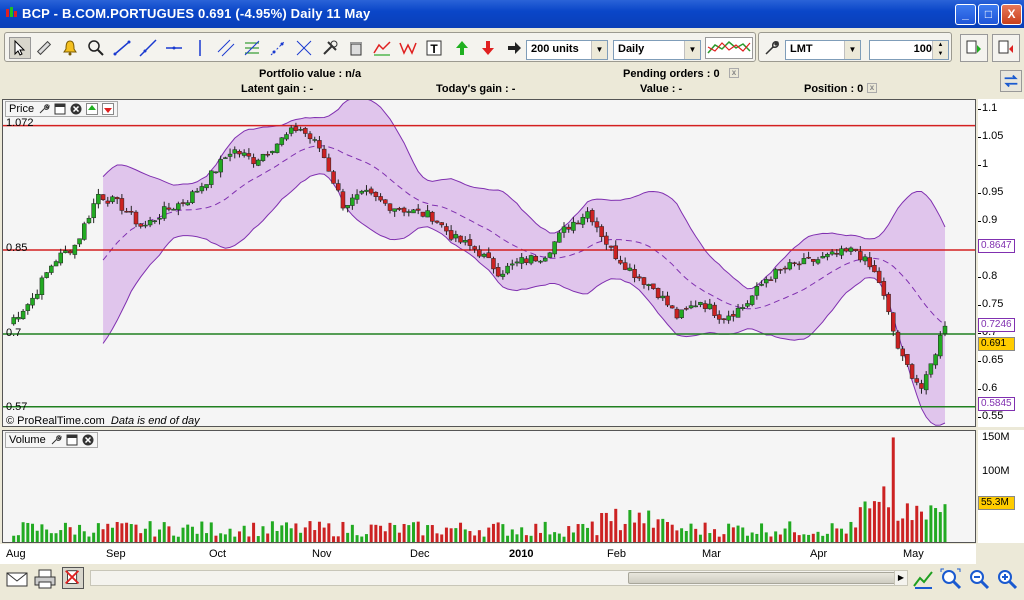  What do you see at coordinates (872, 88) in the screenshot?
I see `position-clear-icon: x` at bounding box center [872, 88].